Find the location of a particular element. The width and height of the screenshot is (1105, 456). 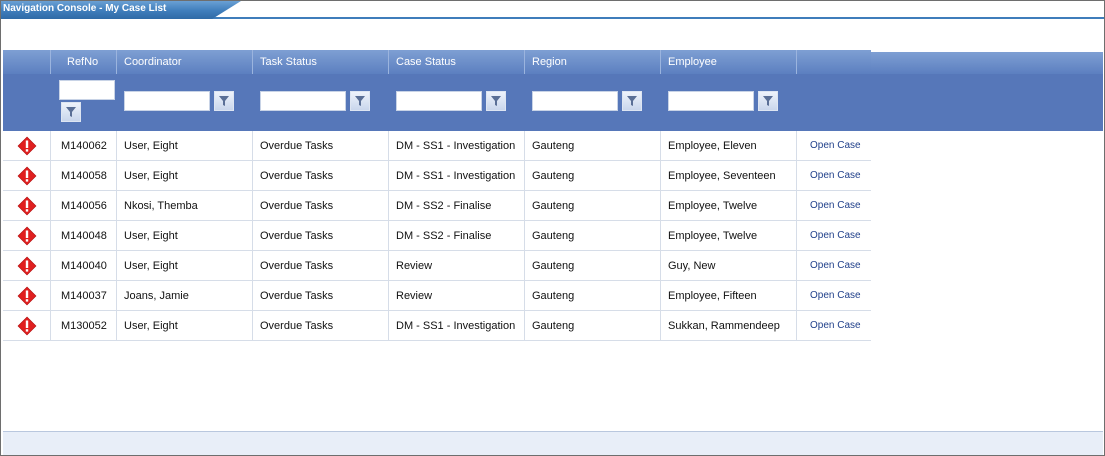

col-header-action is located at coordinates (834, 62).